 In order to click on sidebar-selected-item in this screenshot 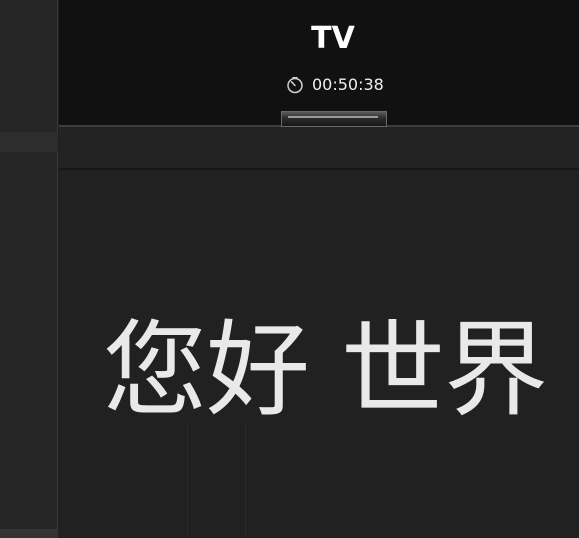, I will do `click(29, 142)`.